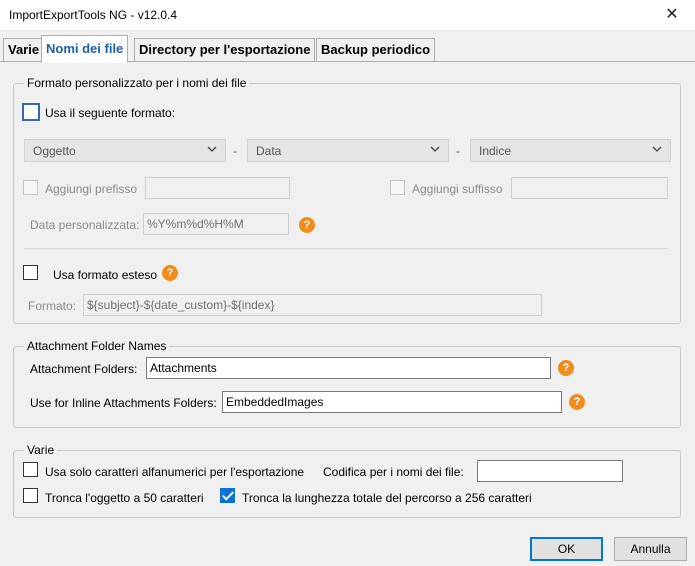  I want to click on format-label: Formato:, so click(52, 306).